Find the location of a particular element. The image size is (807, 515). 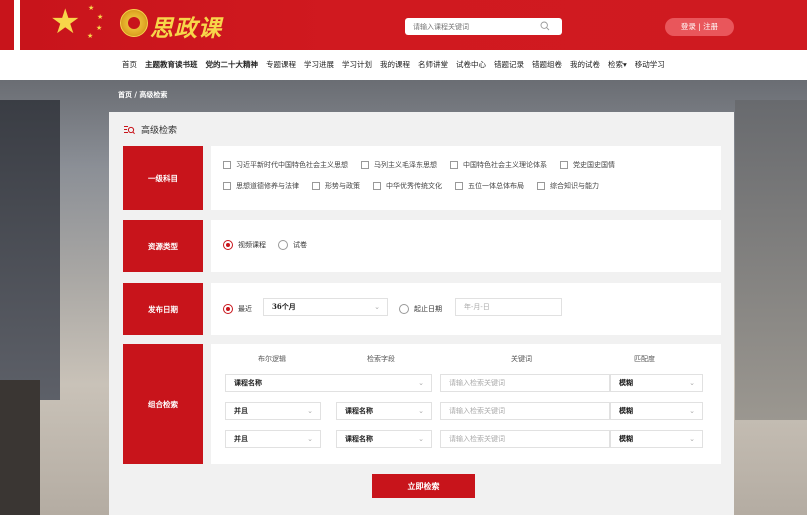

date-range-input: 年-月-日 is located at coordinates (508, 307).